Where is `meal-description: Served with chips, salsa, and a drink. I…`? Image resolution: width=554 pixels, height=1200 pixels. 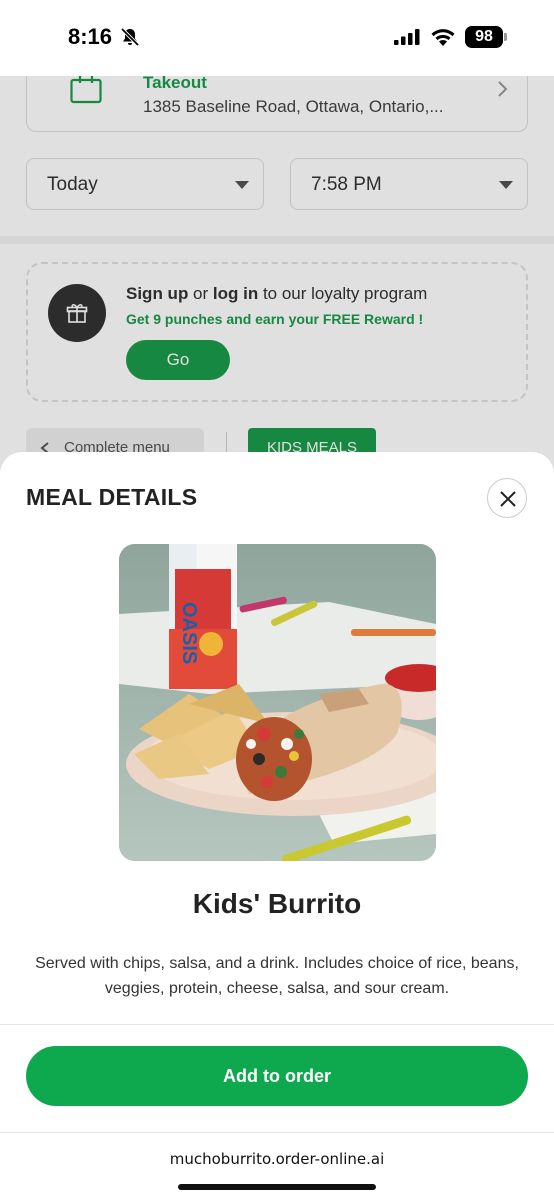
meal-description: Served with chips, salsa, and a drink. I… is located at coordinates (277, 976).